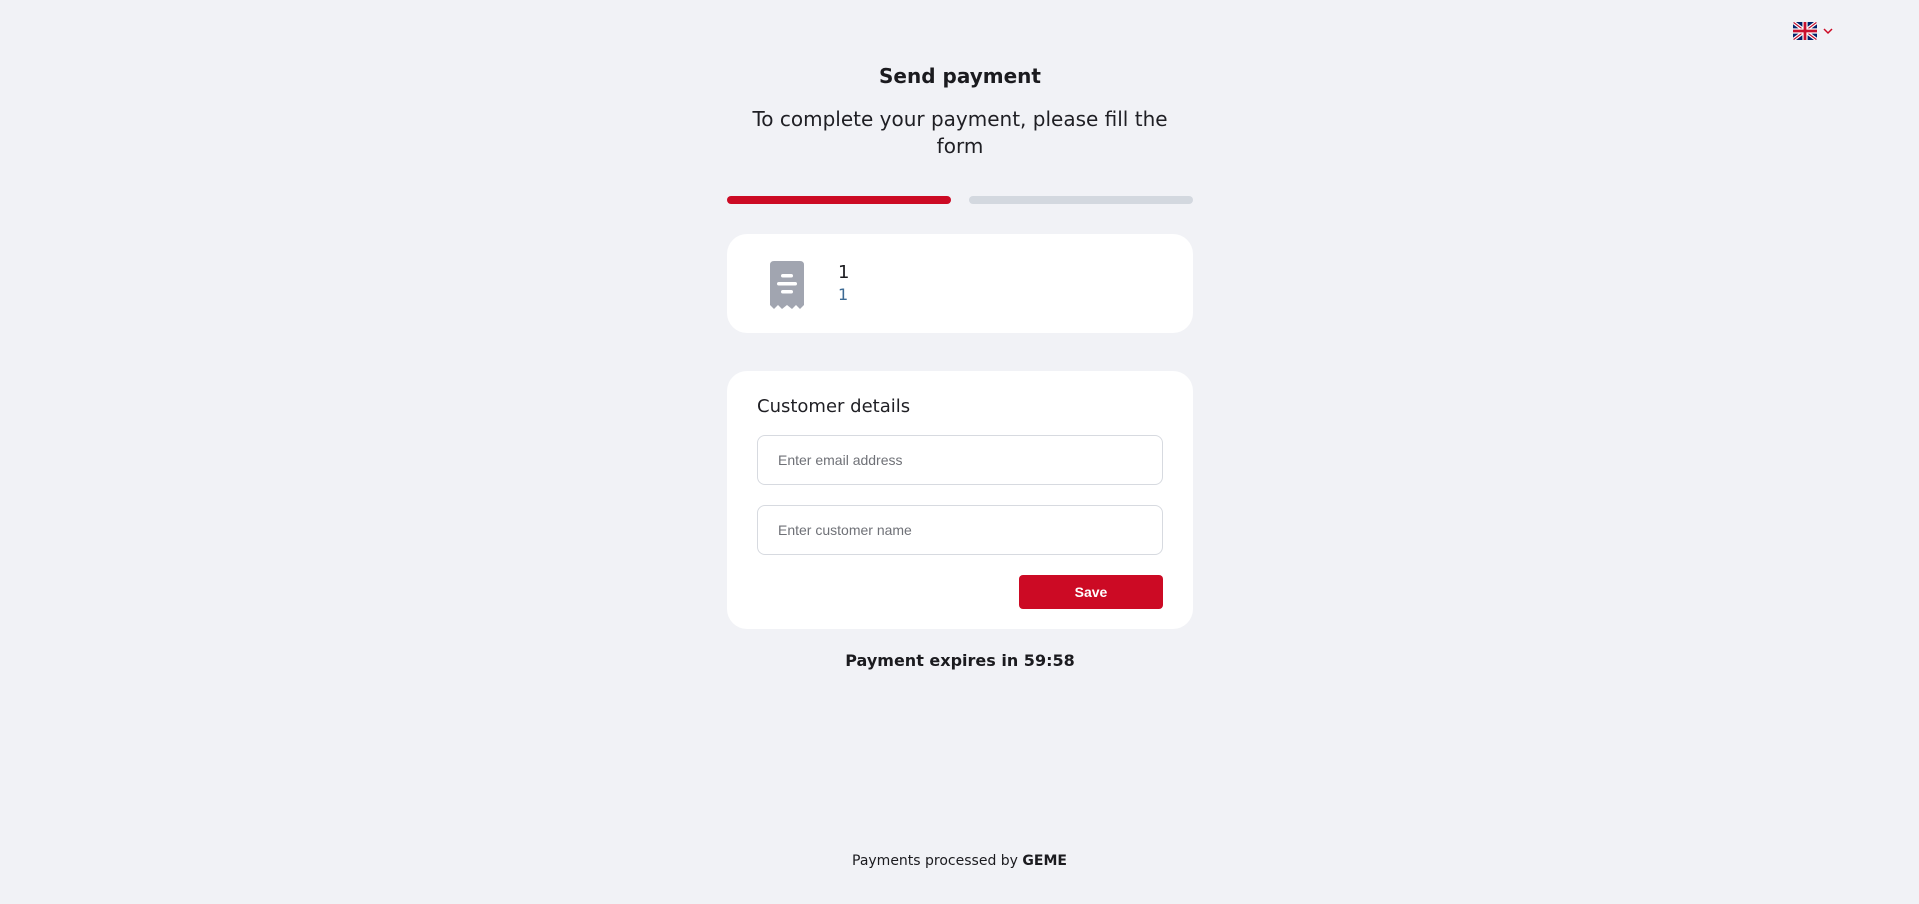 This screenshot has width=1919, height=904. I want to click on payment-expiry-text: Payment expires in 59:58, so click(960, 660).